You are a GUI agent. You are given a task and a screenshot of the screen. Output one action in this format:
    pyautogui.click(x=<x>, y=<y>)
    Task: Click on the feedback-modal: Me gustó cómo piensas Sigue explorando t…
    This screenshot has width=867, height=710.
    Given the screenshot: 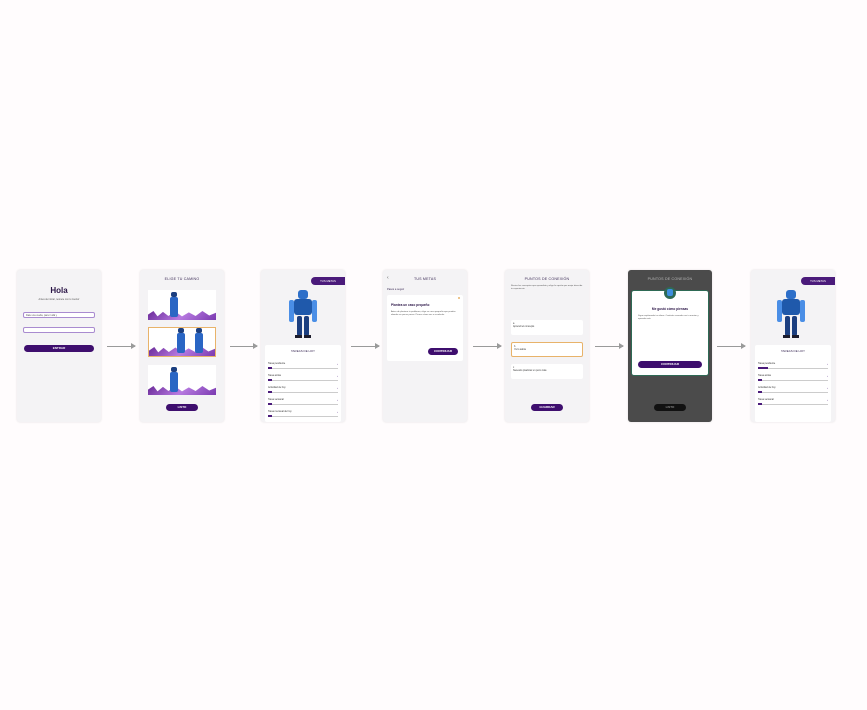 What is the action you would take?
    pyautogui.click(x=670, y=331)
    